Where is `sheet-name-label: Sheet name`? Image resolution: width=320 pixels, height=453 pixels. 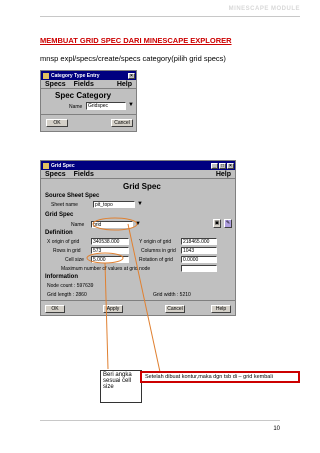 sheet-name-label: Sheet name is located at coordinates (64, 205).